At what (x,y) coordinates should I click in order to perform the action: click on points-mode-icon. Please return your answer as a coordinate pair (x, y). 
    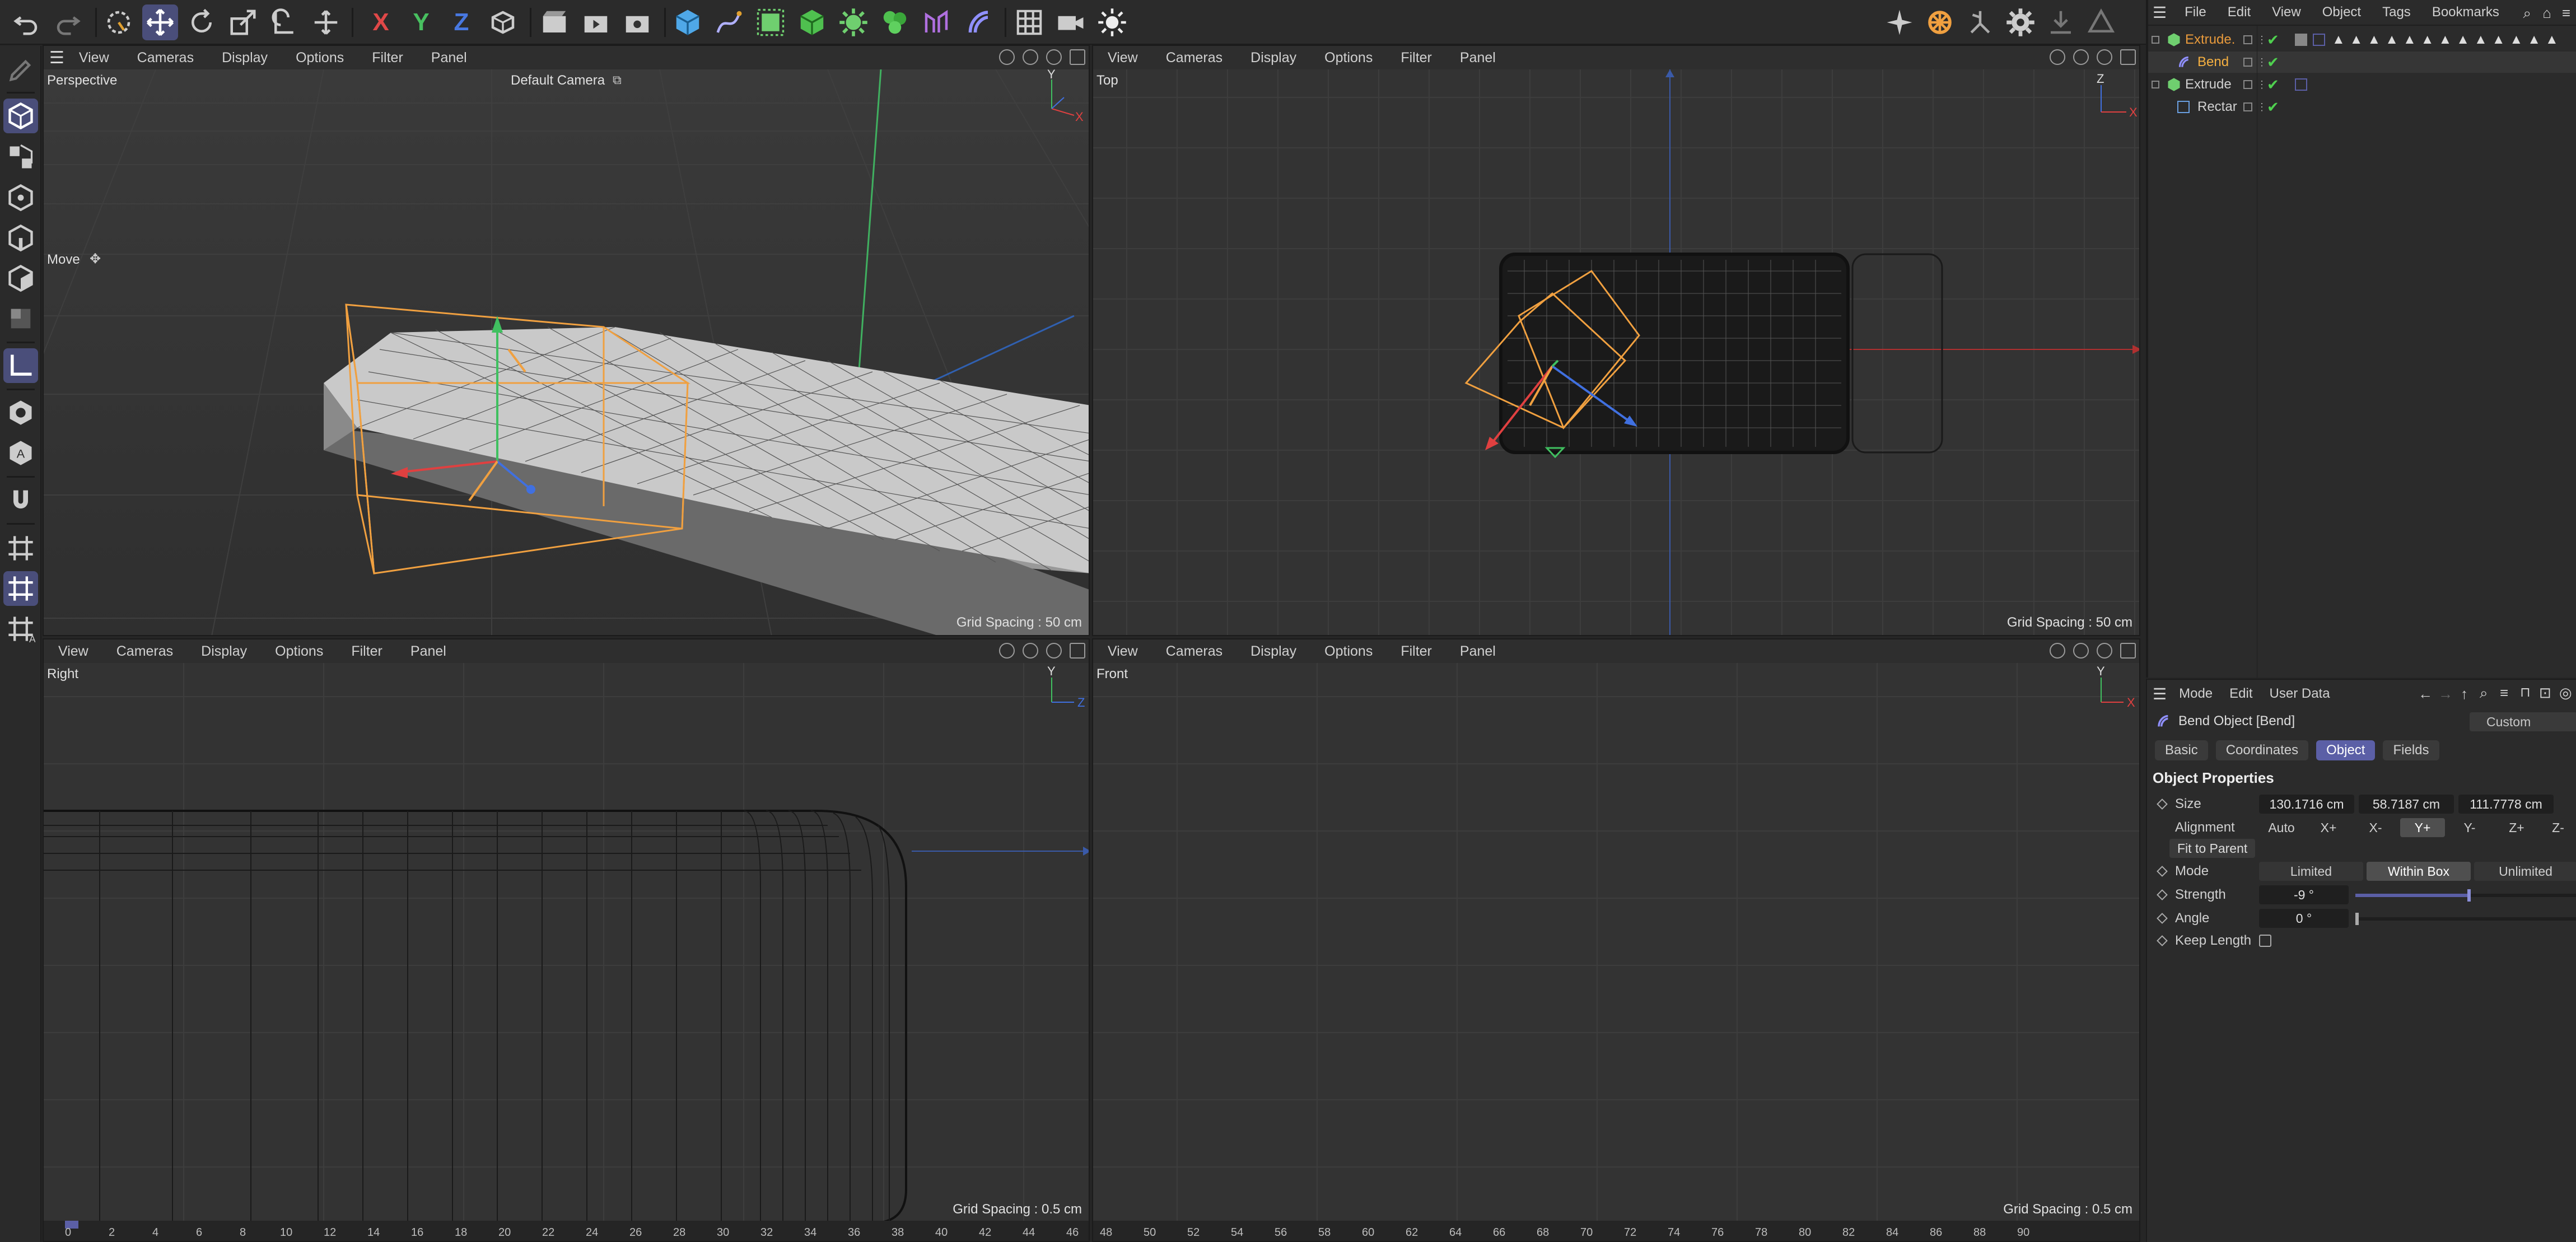
    Looking at the image, I should click on (21, 197).